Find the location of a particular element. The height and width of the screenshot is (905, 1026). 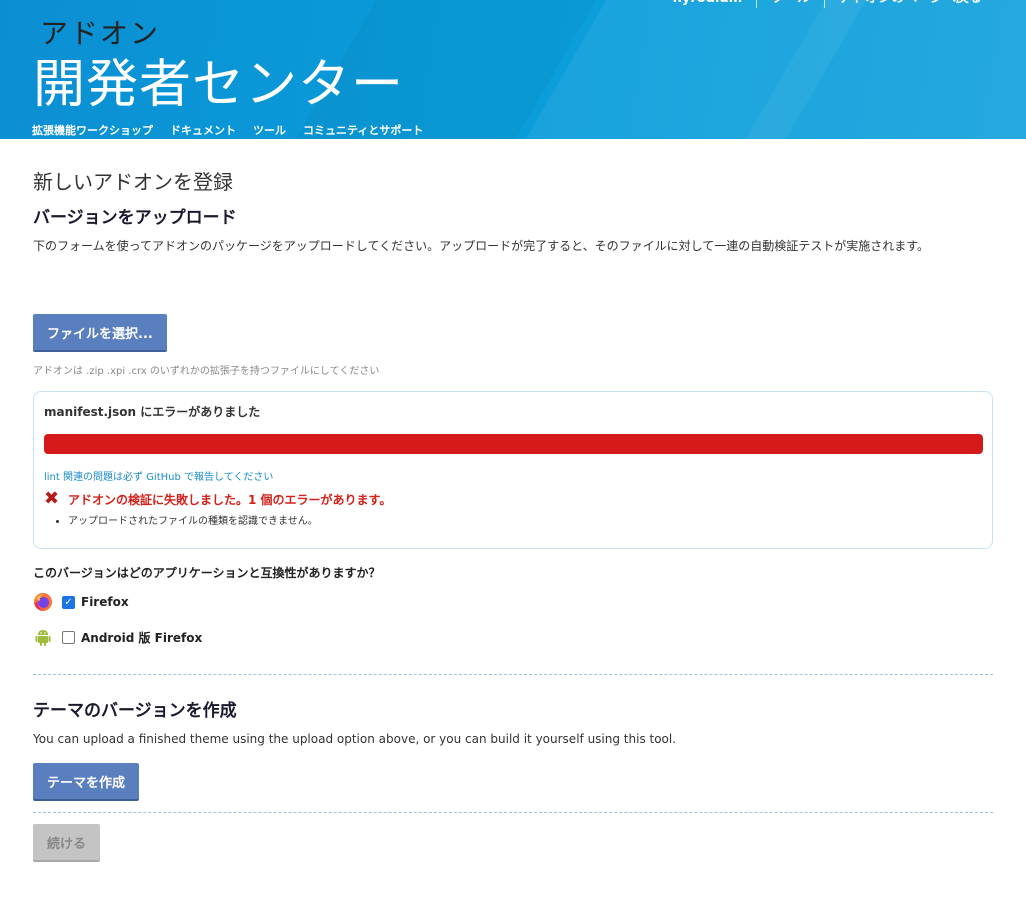

android-checkbox is located at coordinates (68, 637).